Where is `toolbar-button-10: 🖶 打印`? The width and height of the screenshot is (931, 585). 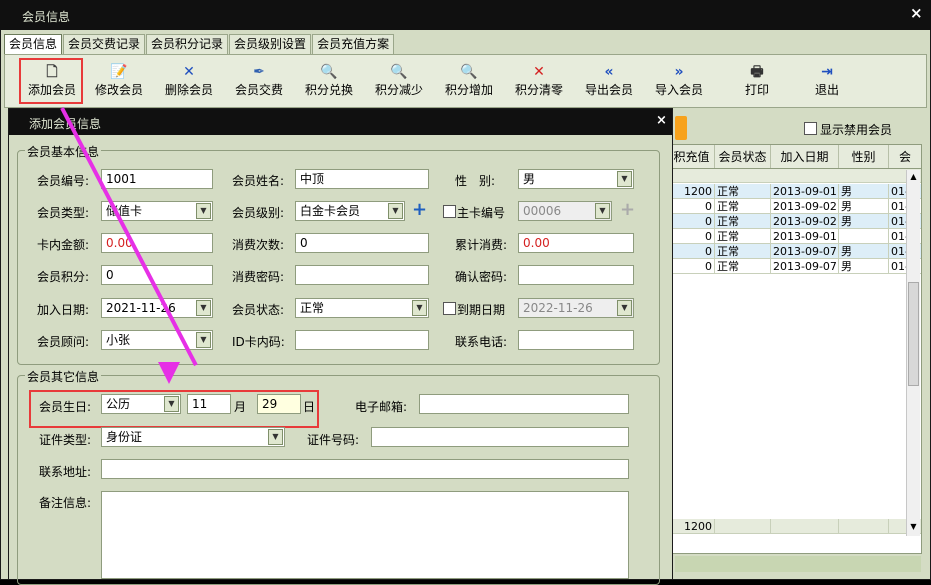
toolbar-button-10: 🖶 打印 is located at coordinates (757, 80).